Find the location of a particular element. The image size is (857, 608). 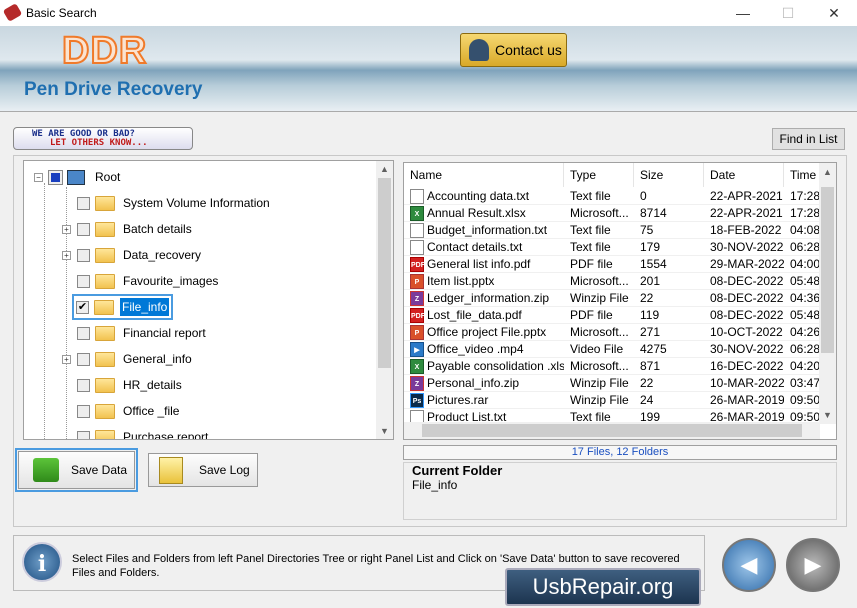

tree-node: Purchase report is located at coordinates (136, 433).